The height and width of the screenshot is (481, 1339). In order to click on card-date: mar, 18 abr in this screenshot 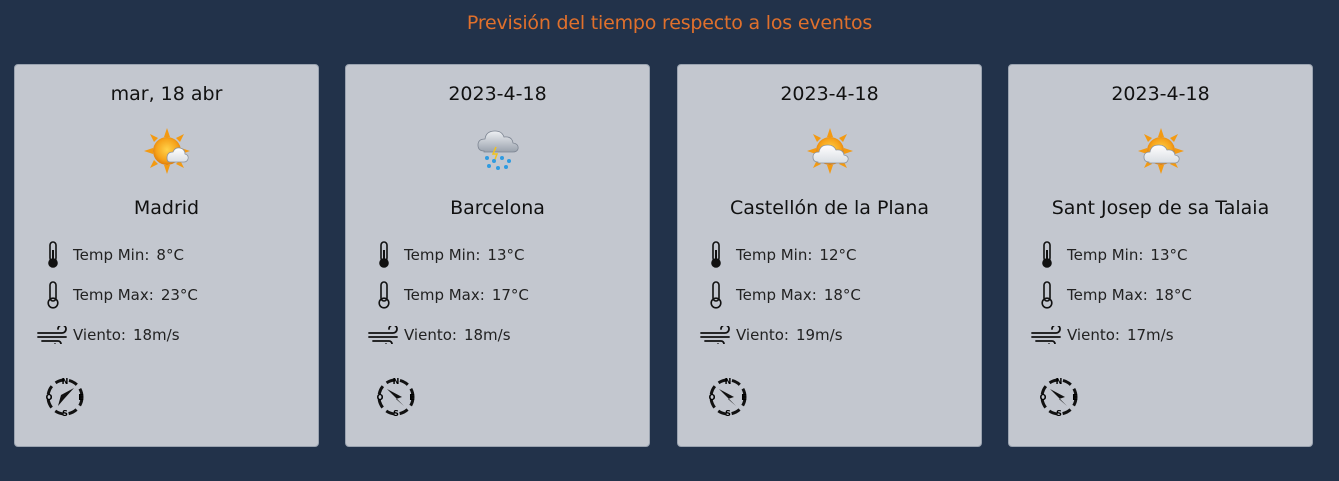, I will do `click(166, 94)`.